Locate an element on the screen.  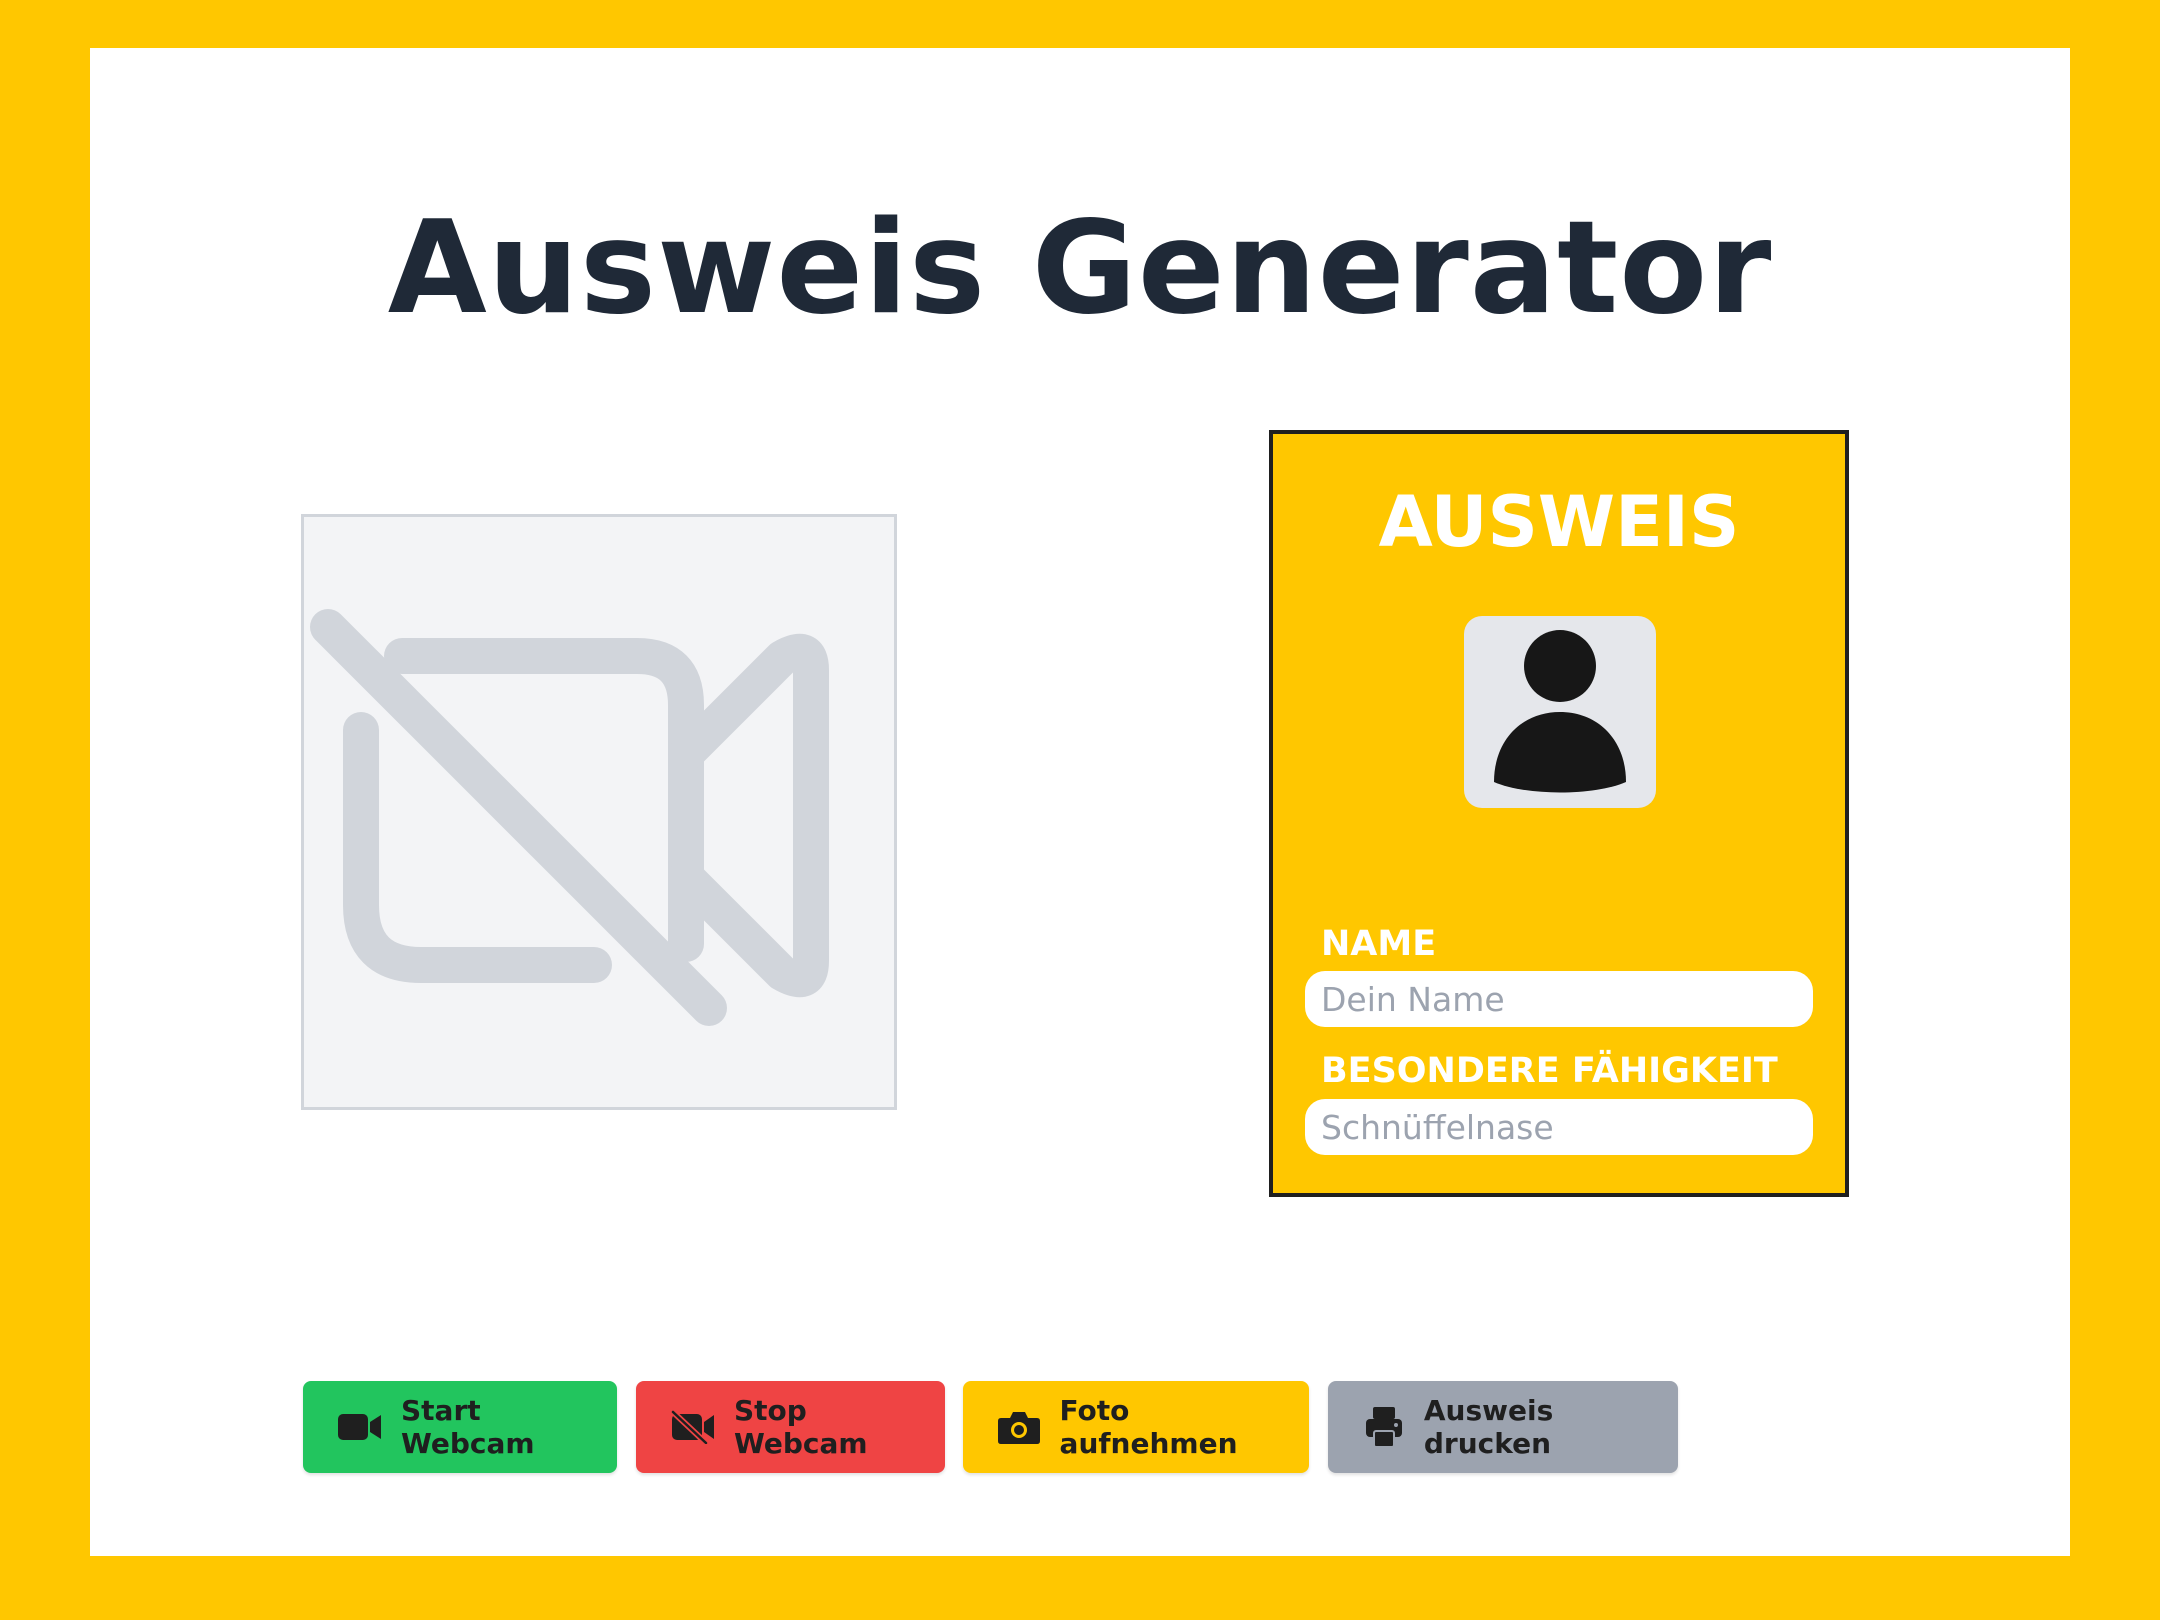
id-card: AUSWEIS NAME BESONDERE FÄHIGKEIT is located at coordinates (1559, 813).